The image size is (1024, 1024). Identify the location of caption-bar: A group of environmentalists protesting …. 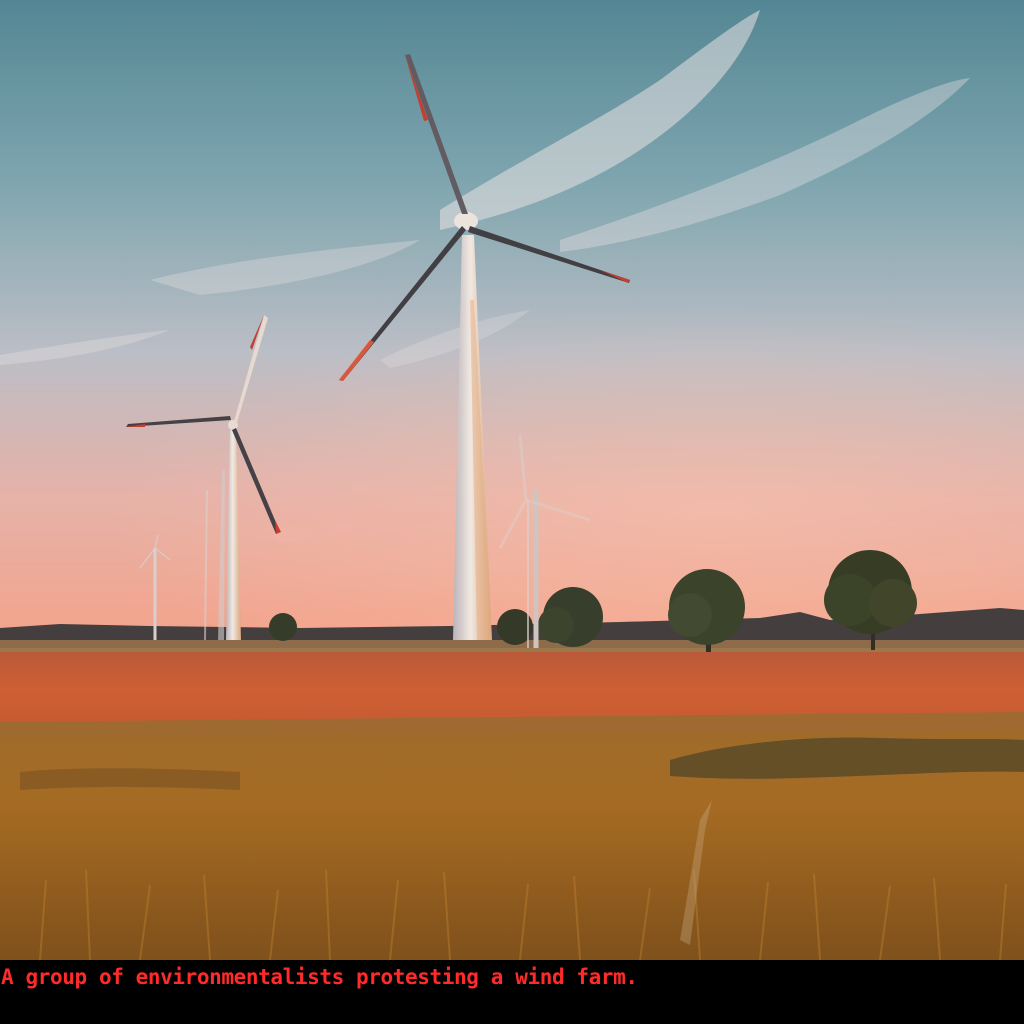
(512, 992).